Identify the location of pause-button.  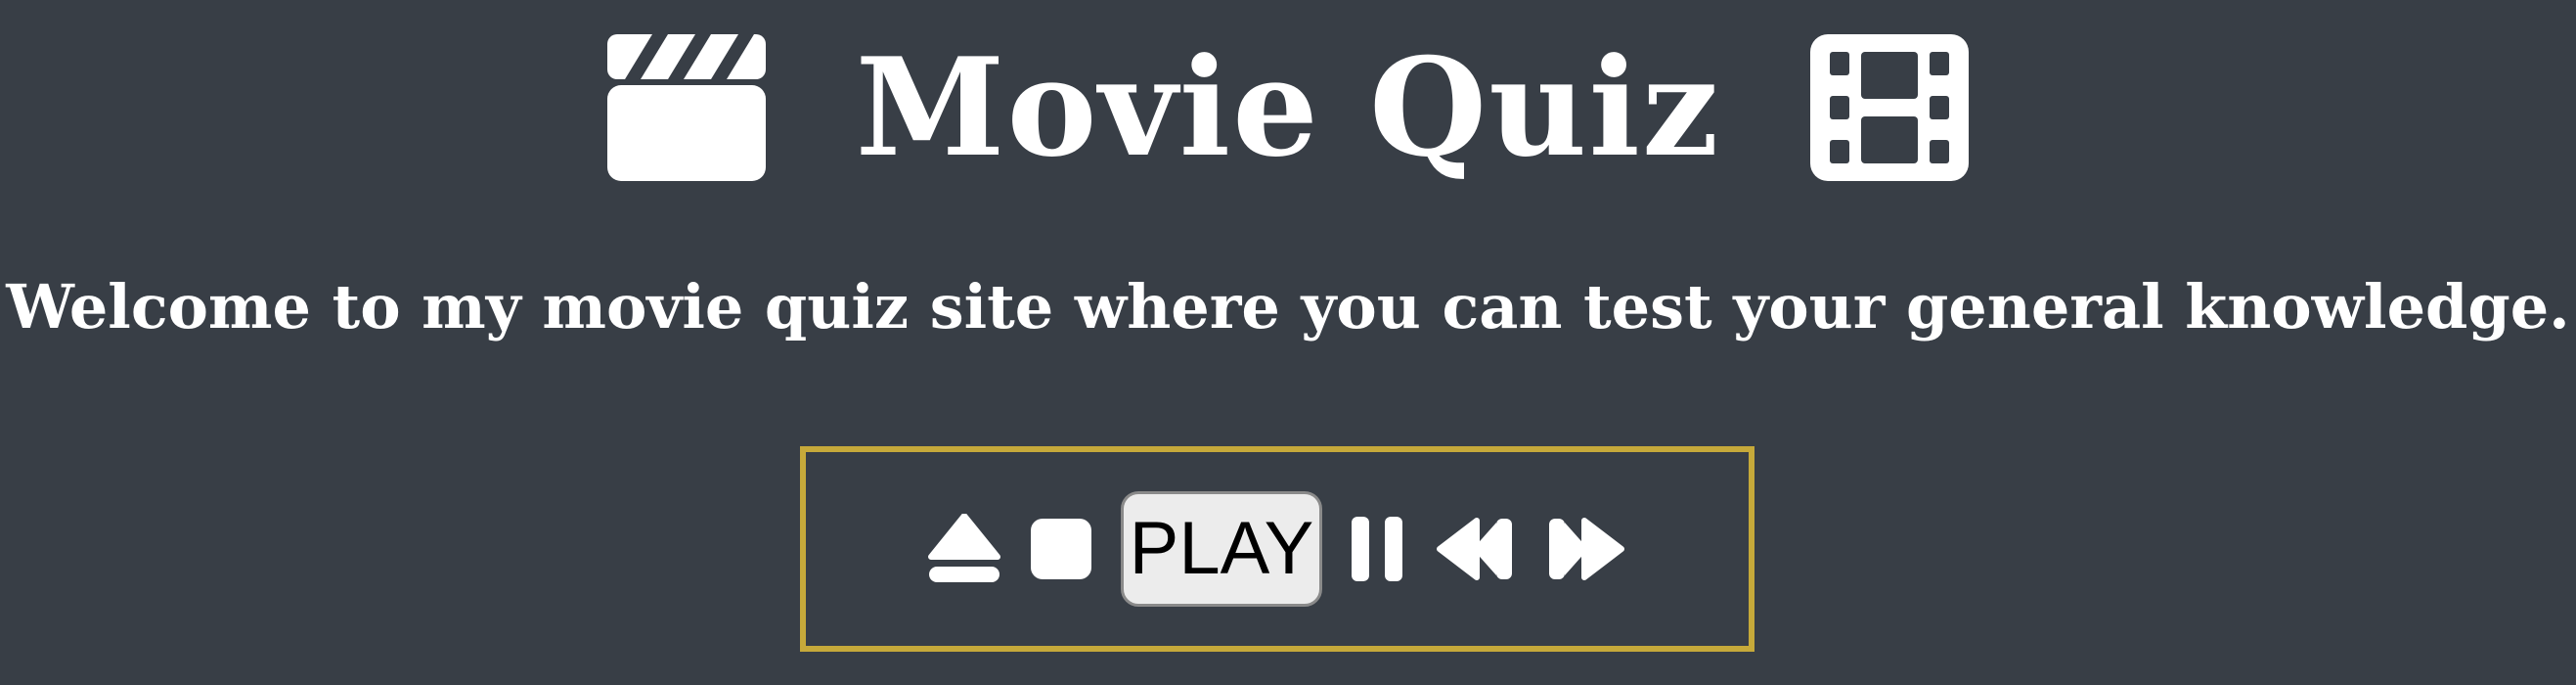
(1378, 549).